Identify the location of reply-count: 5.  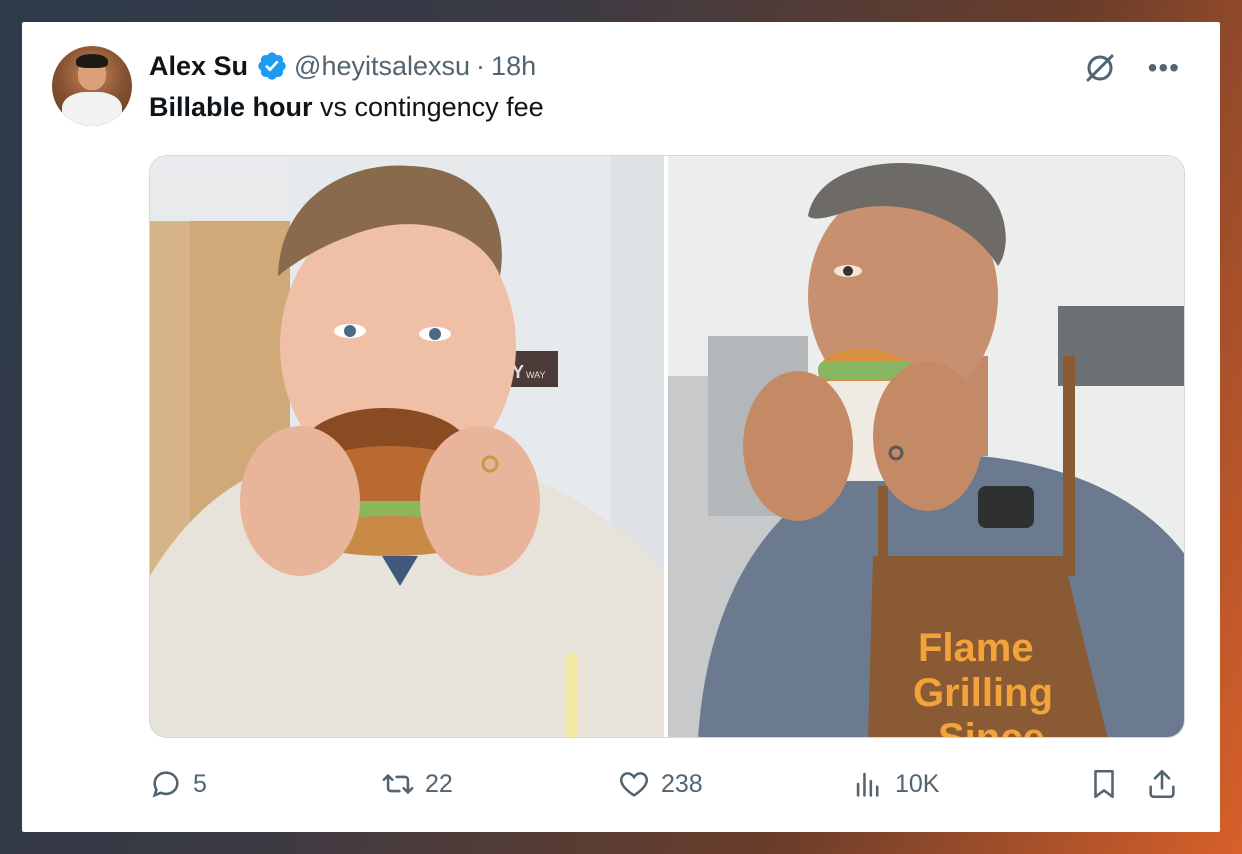
(200, 783).